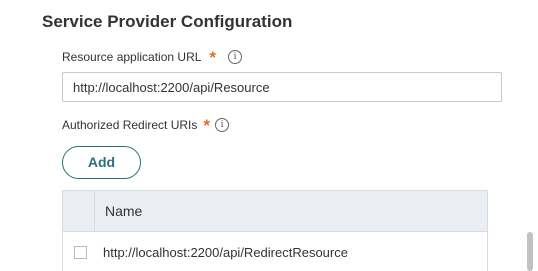 This screenshot has width=538, height=271. Describe the element at coordinates (80, 252) in the screenshot. I see `row-checkbox` at that location.